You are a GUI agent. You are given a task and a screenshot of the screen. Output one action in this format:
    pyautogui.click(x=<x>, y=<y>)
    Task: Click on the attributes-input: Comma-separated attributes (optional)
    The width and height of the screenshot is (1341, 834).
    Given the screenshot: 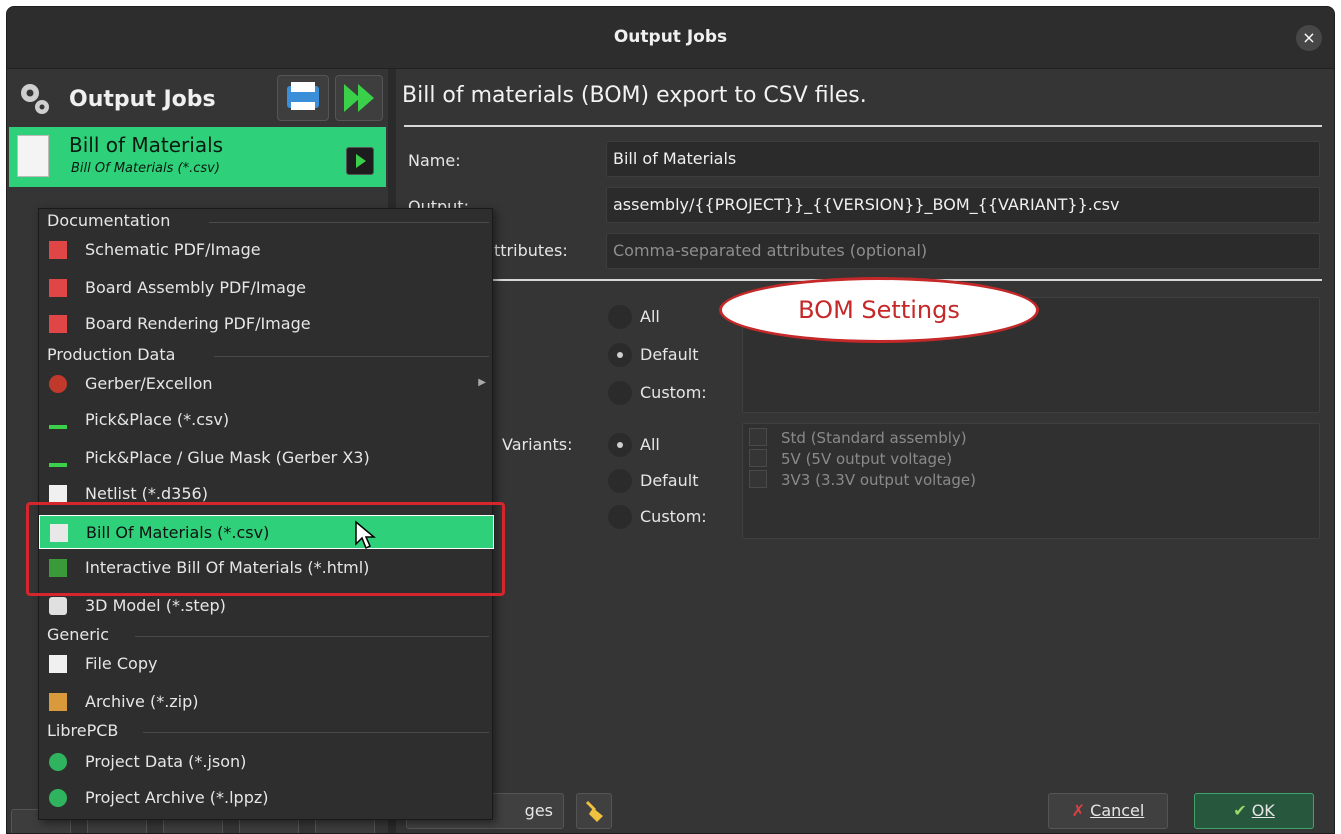 What is the action you would take?
    pyautogui.click(x=963, y=251)
    